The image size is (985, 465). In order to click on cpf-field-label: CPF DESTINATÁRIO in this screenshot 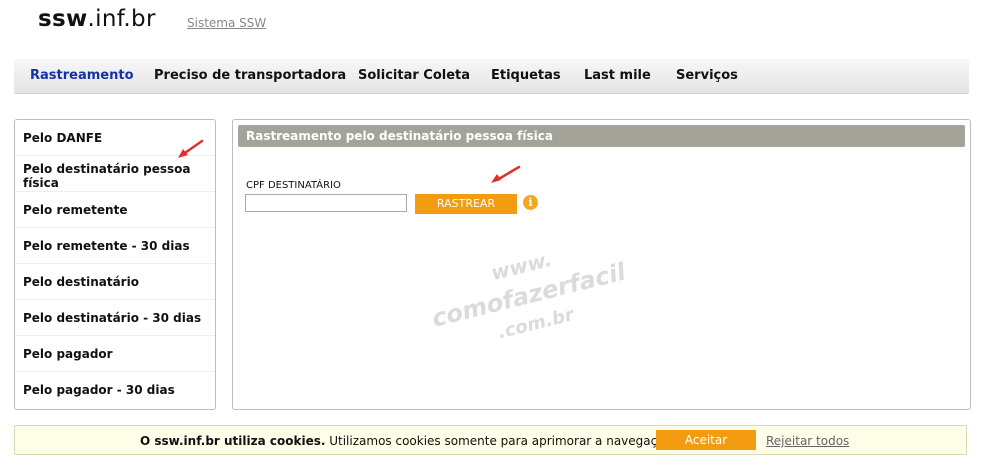, I will do `click(293, 185)`.